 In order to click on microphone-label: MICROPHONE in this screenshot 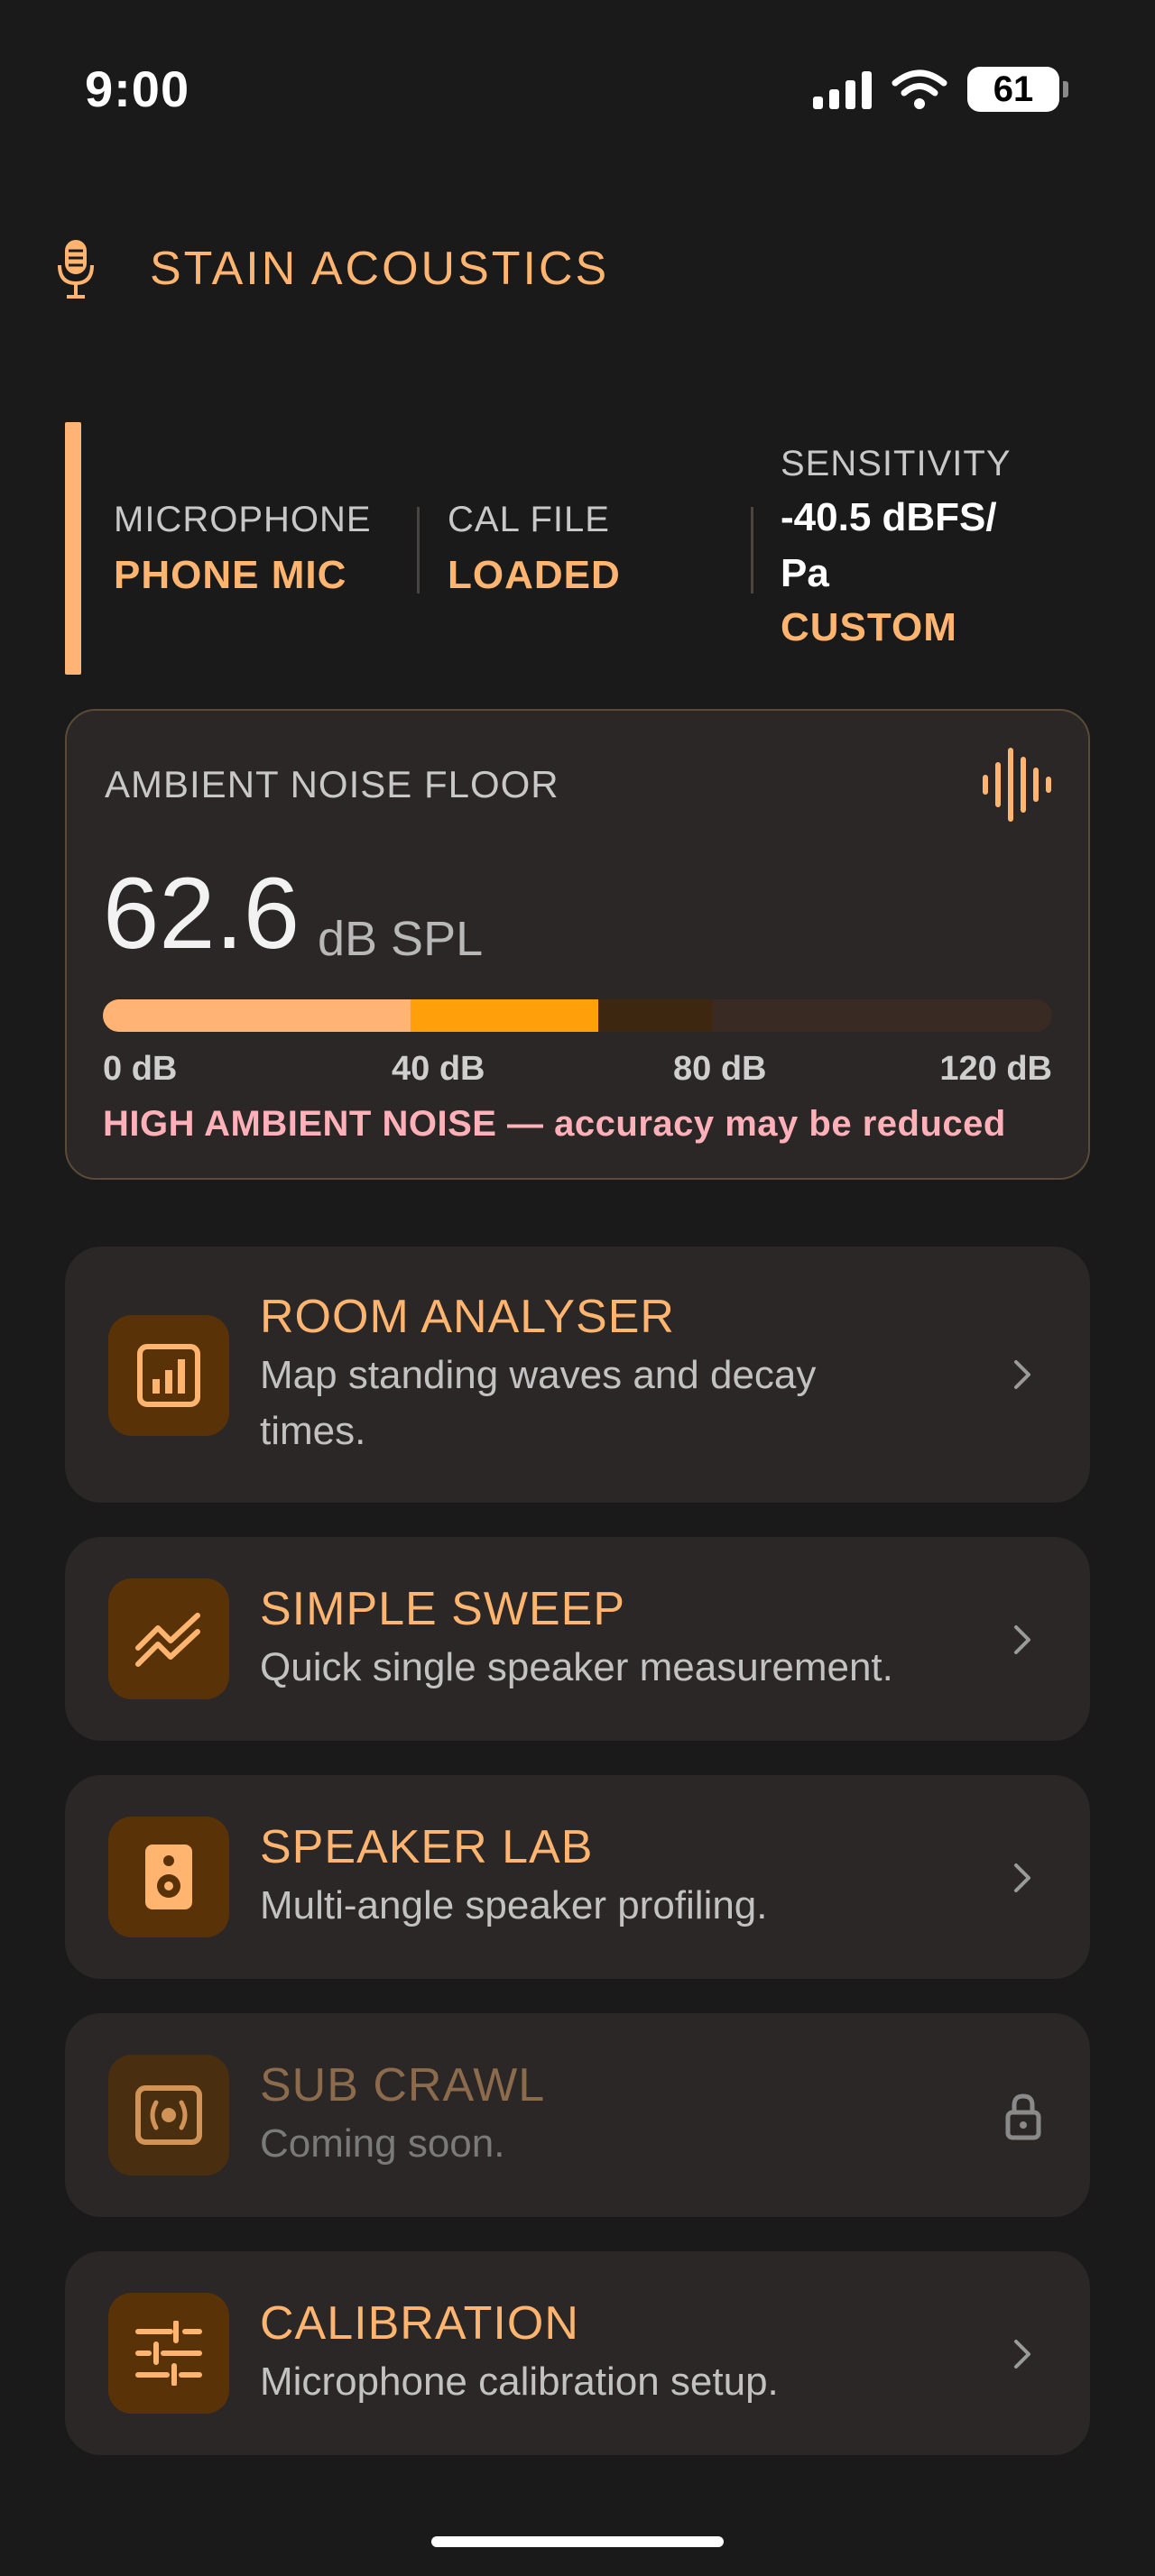, I will do `click(243, 519)`.